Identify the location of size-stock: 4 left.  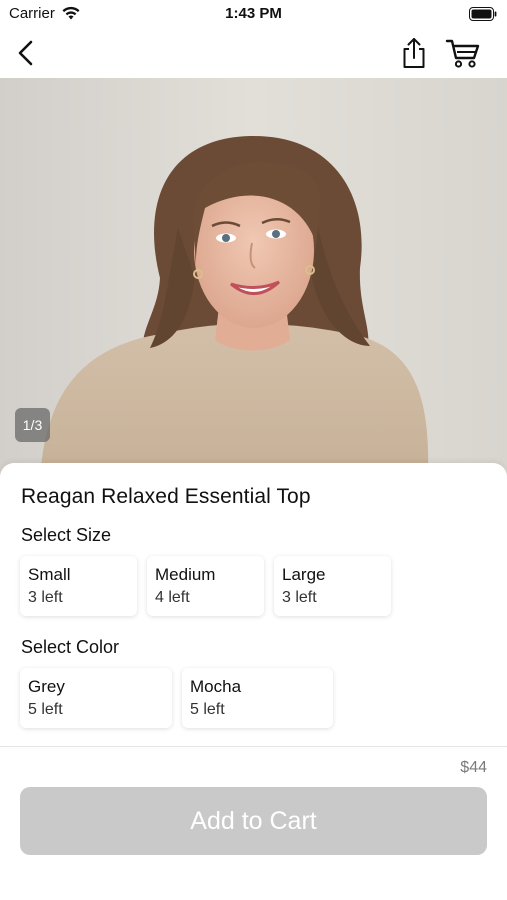
(172, 597).